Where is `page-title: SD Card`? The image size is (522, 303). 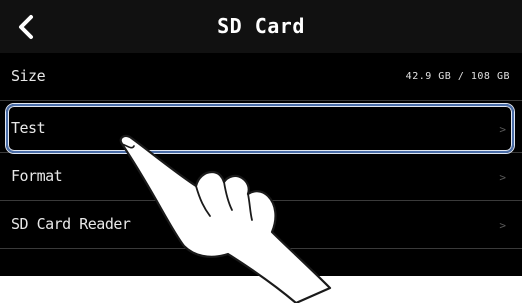 page-title: SD Card is located at coordinates (261, 26).